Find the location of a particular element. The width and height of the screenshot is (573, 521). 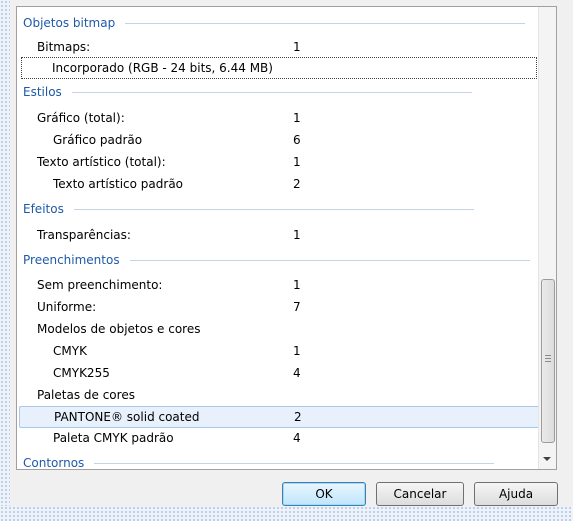

item-value: 6 is located at coordinates (297, 140).